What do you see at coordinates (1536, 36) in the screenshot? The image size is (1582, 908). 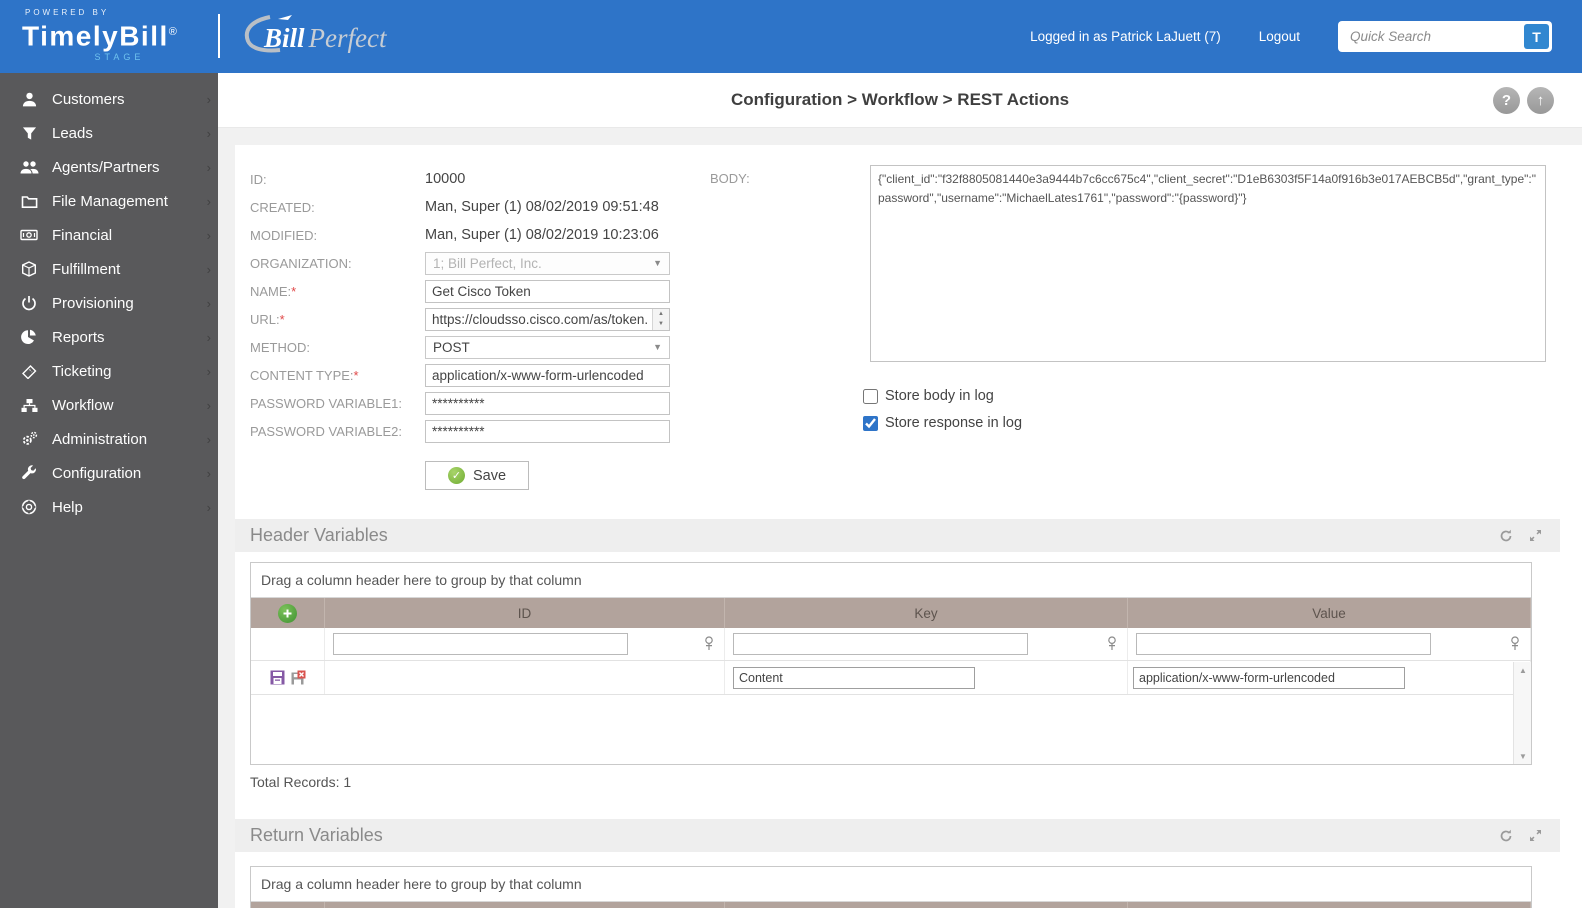 I see `search-button: T` at bounding box center [1536, 36].